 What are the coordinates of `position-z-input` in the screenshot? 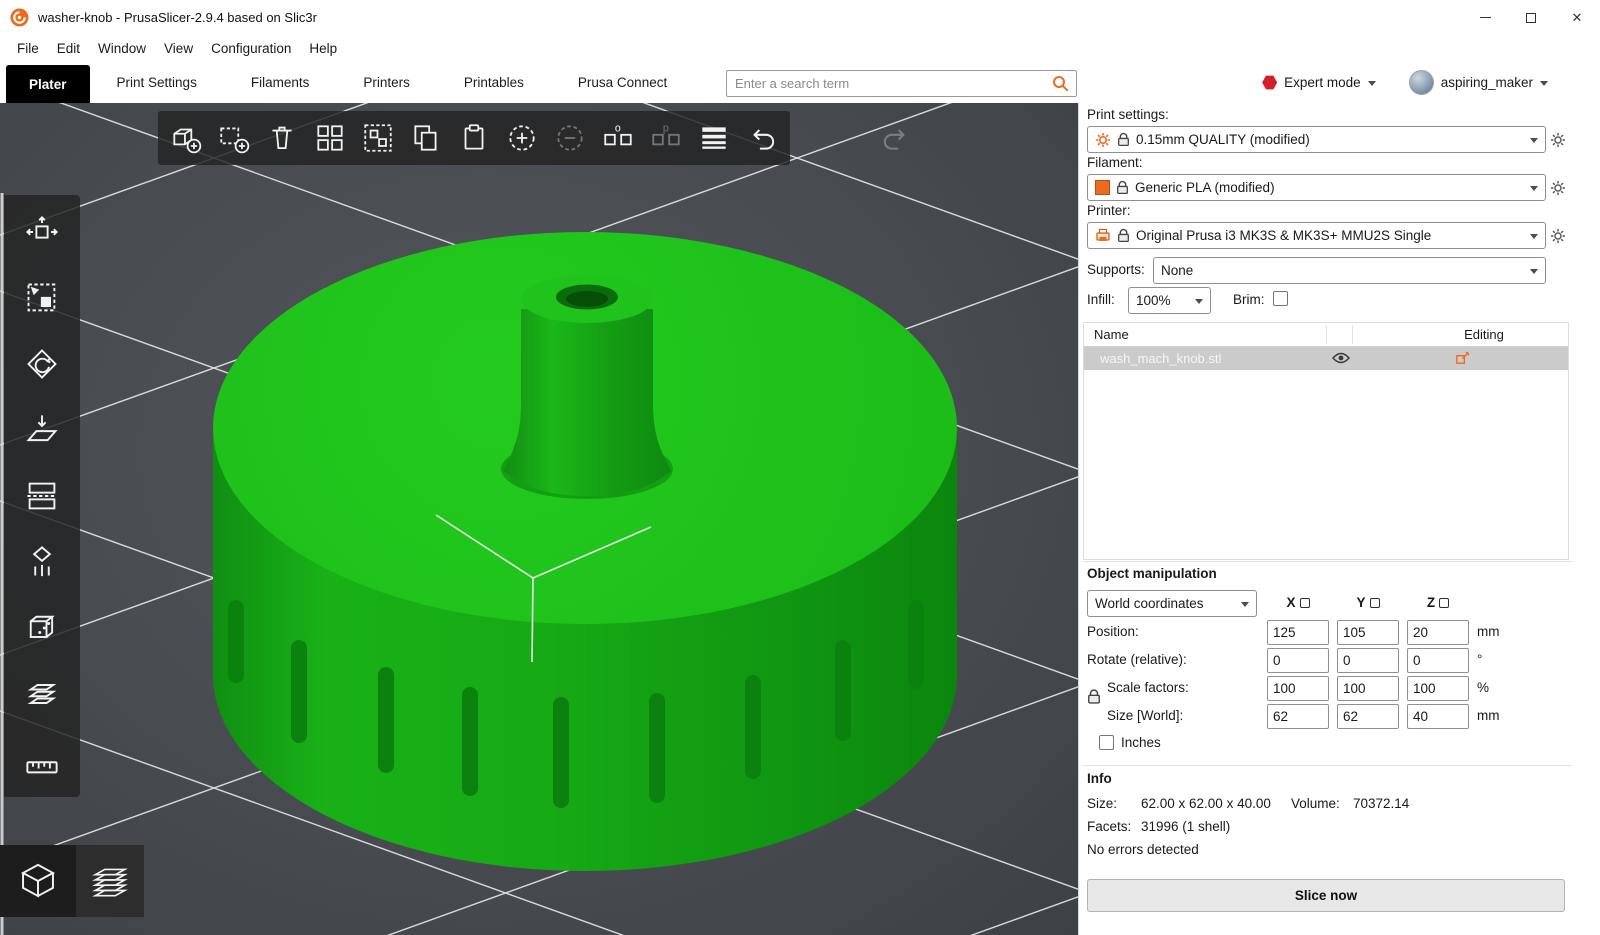 It's located at (1438, 632).